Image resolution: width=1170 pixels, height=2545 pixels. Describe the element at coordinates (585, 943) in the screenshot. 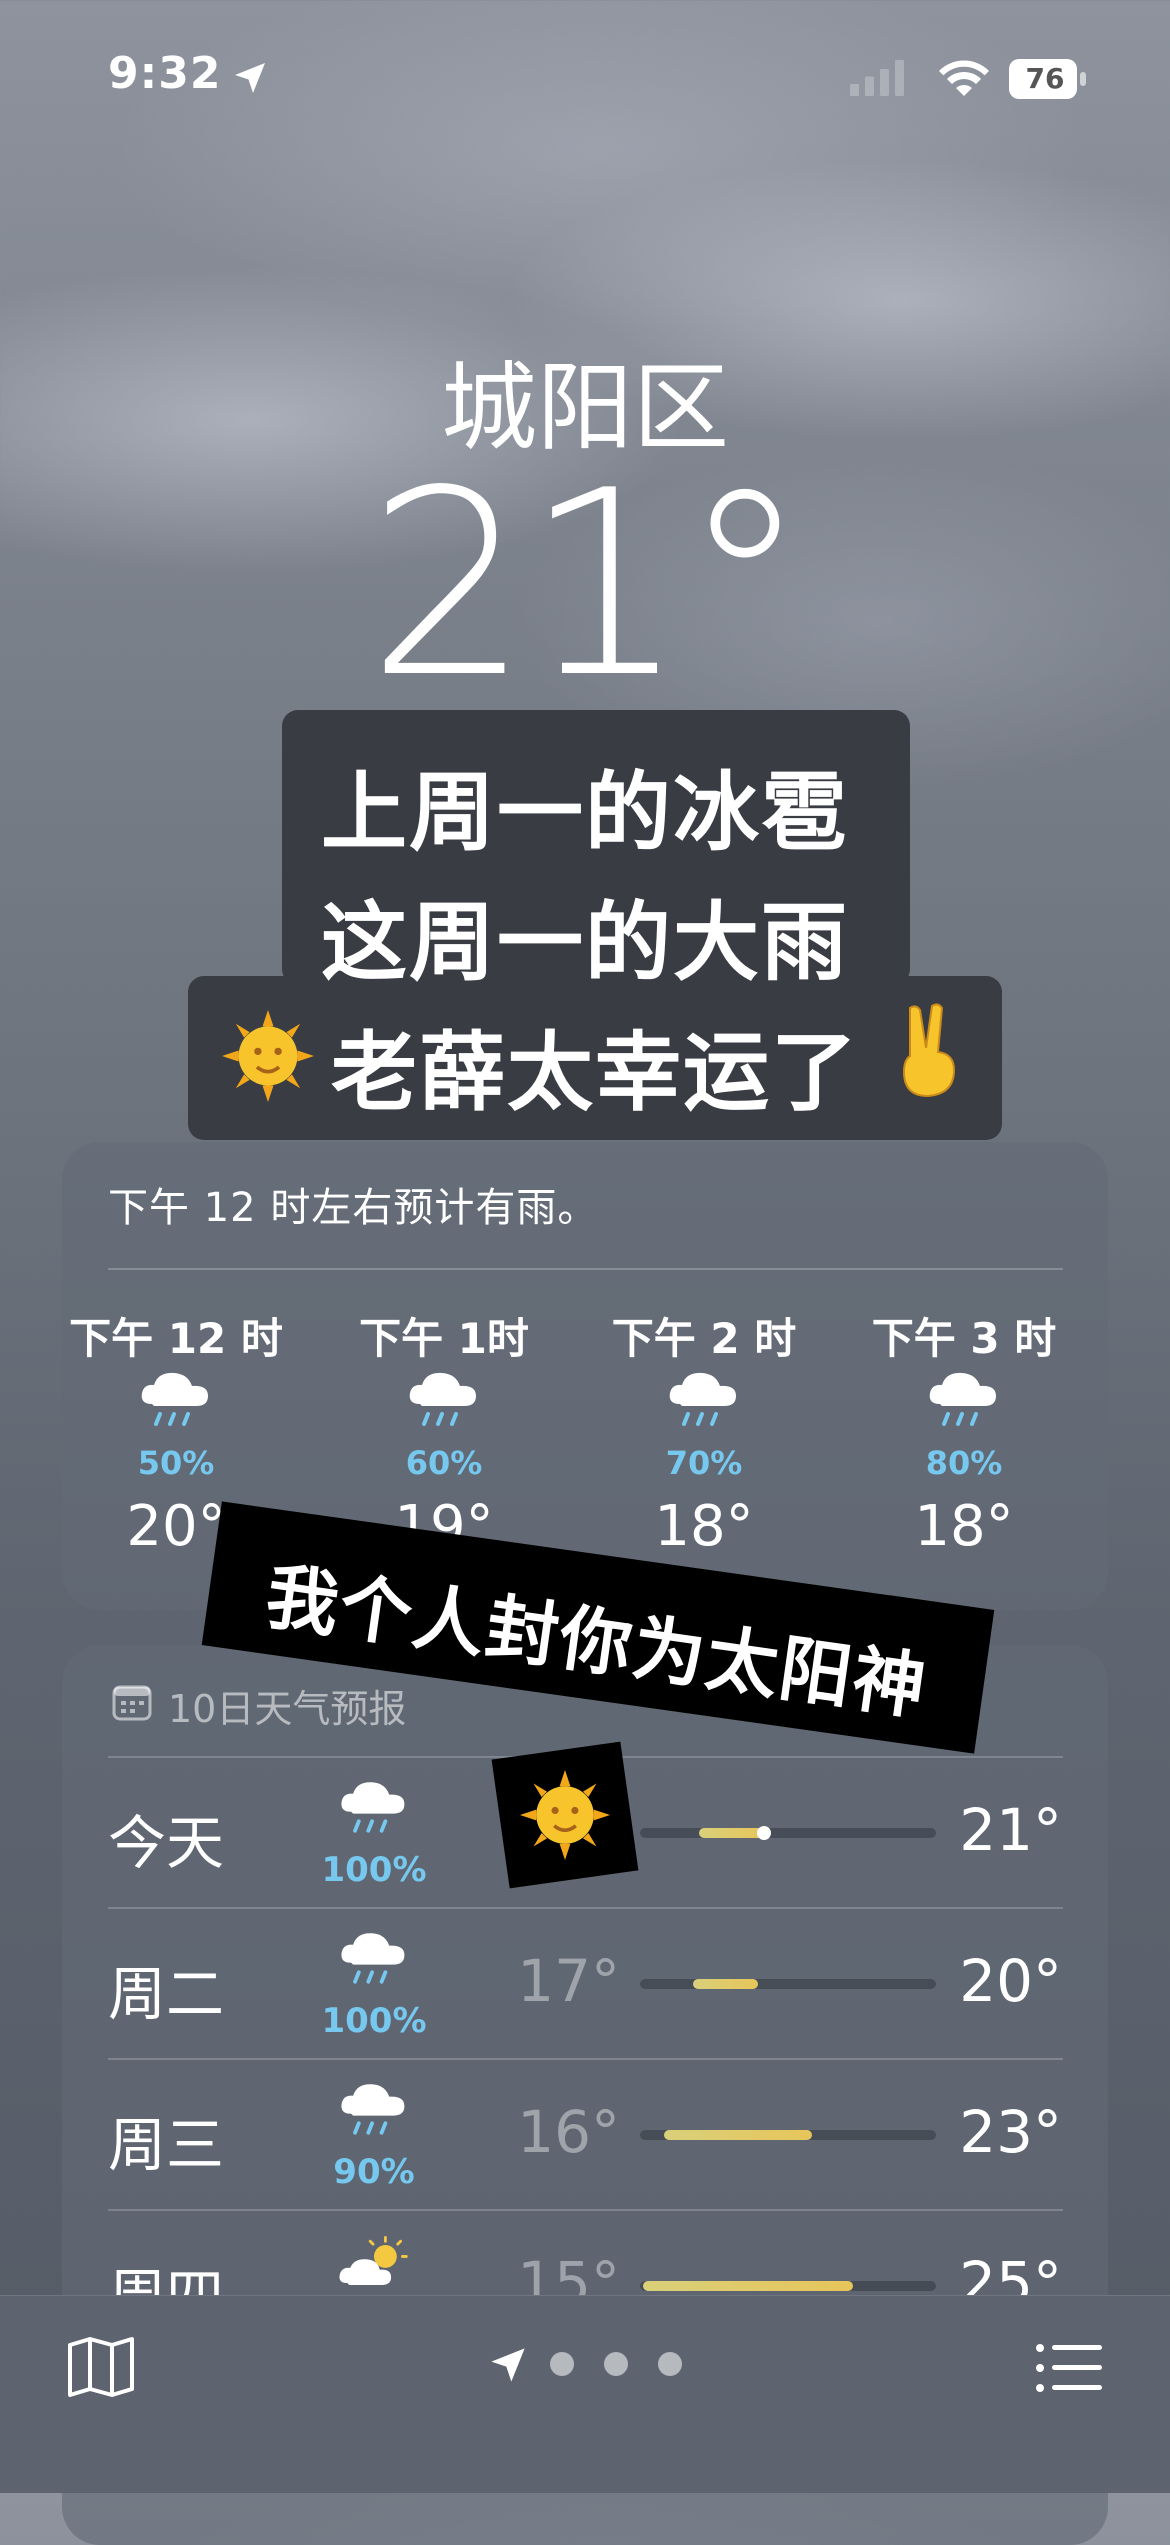

I see `sticker-text-line2: 这周一的大雨` at that location.